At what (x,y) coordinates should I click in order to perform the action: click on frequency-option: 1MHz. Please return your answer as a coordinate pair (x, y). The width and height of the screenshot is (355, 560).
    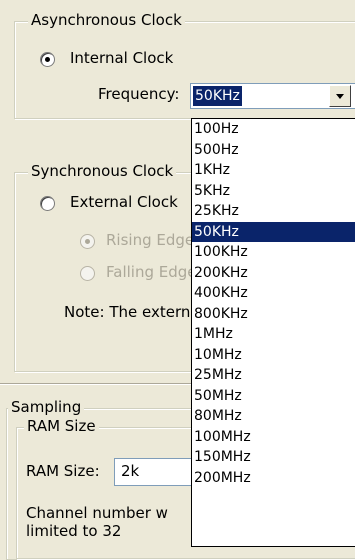
    Looking at the image, I should click on (273, 334).